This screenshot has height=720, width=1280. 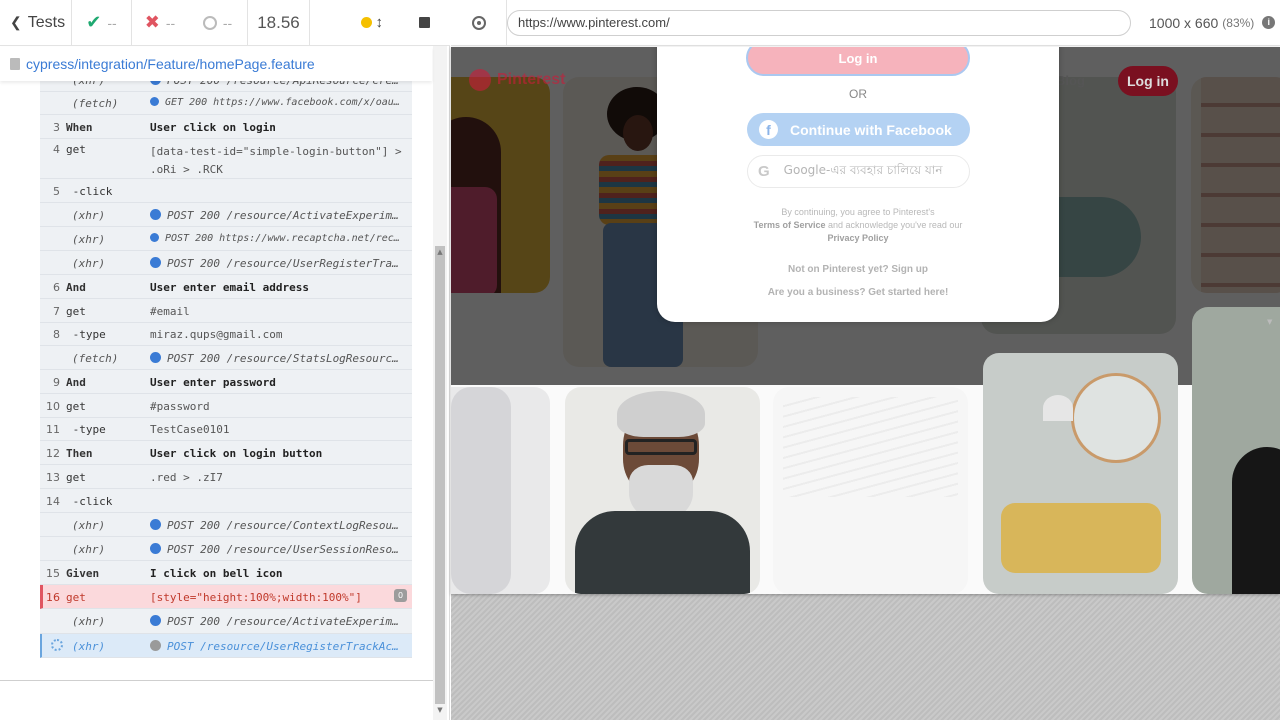 I want to click on info-icon: i, so click(x=1269, y=22).